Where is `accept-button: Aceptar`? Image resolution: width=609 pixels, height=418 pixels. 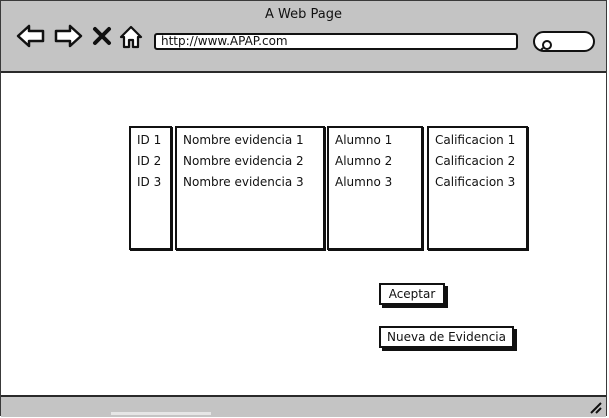 accept-button: Aceptar is located at coordinates (412, 294).